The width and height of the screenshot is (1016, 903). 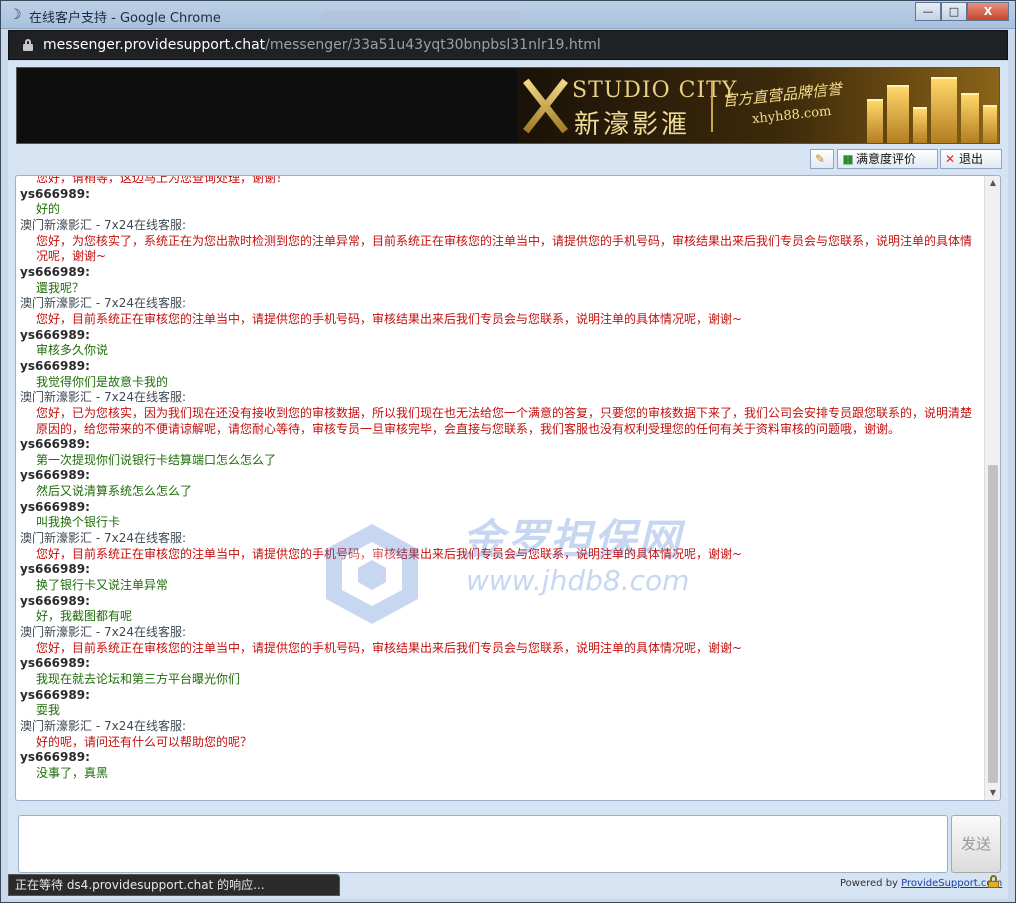 What do you see at coordinates (162, 180) in the screenshot?
I see `agent-message: 您好，请稍等，这边马上为您查询处理，谢谢！` at bounding box center [162, 180].